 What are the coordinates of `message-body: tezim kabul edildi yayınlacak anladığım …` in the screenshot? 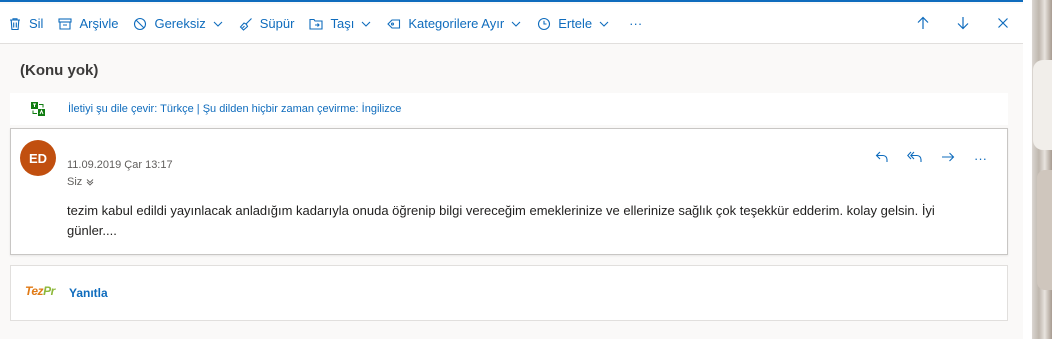 It's located at (501, 220).